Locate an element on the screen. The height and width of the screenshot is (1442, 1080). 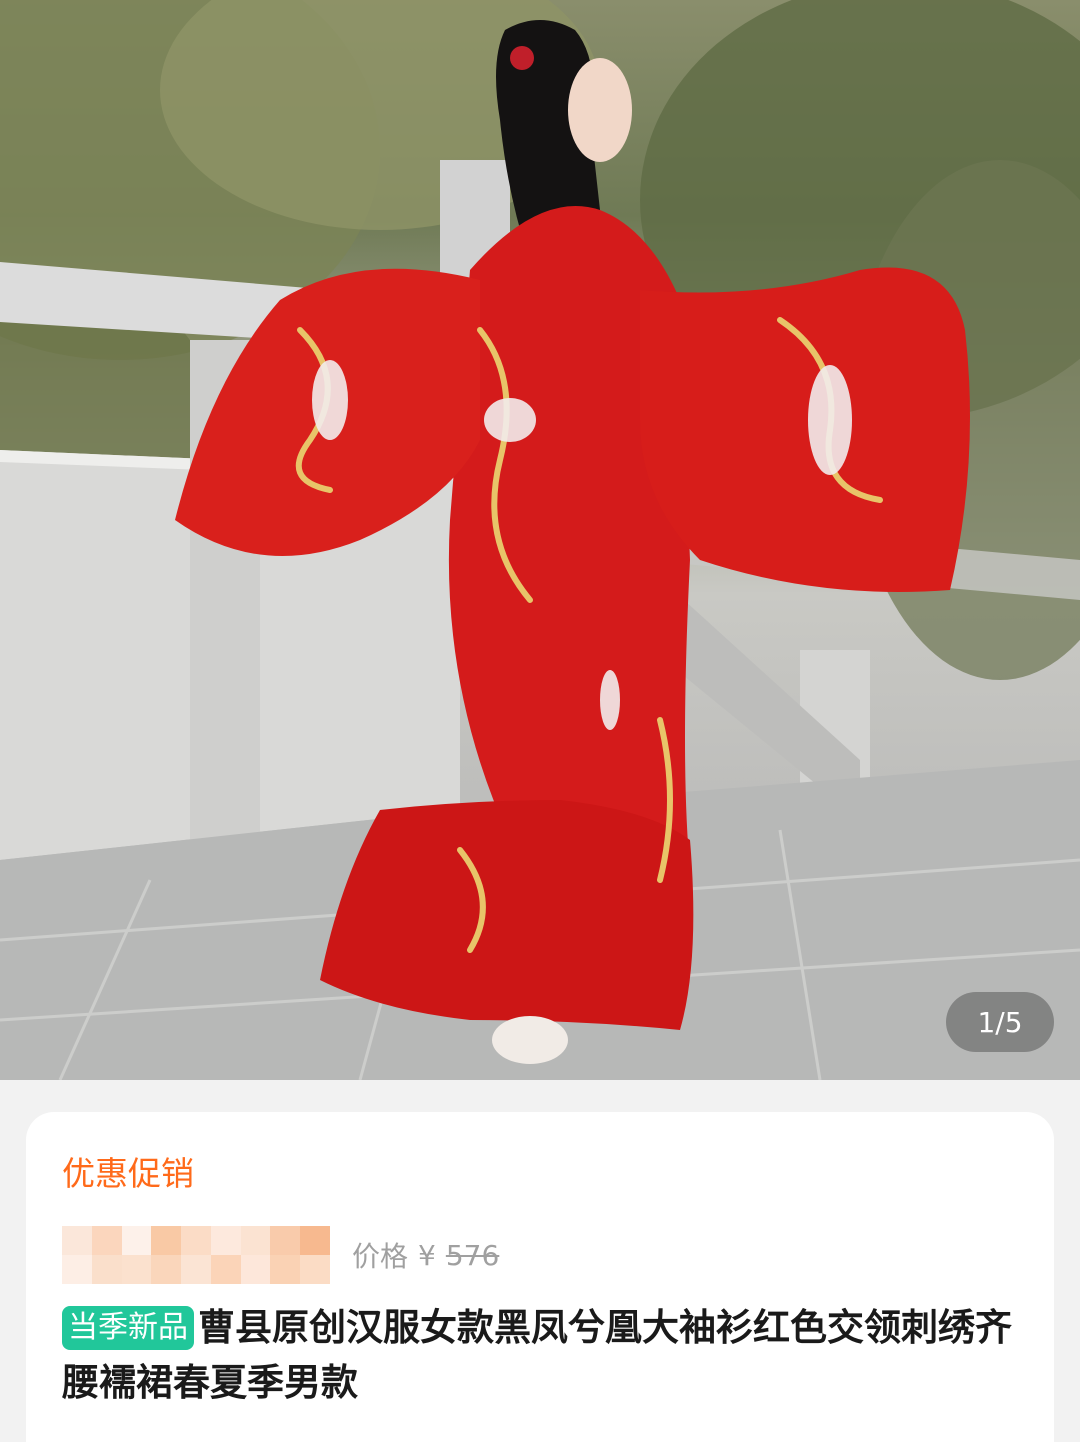
promo-label: 优惠促销 is located at coordinates (128, 1173).